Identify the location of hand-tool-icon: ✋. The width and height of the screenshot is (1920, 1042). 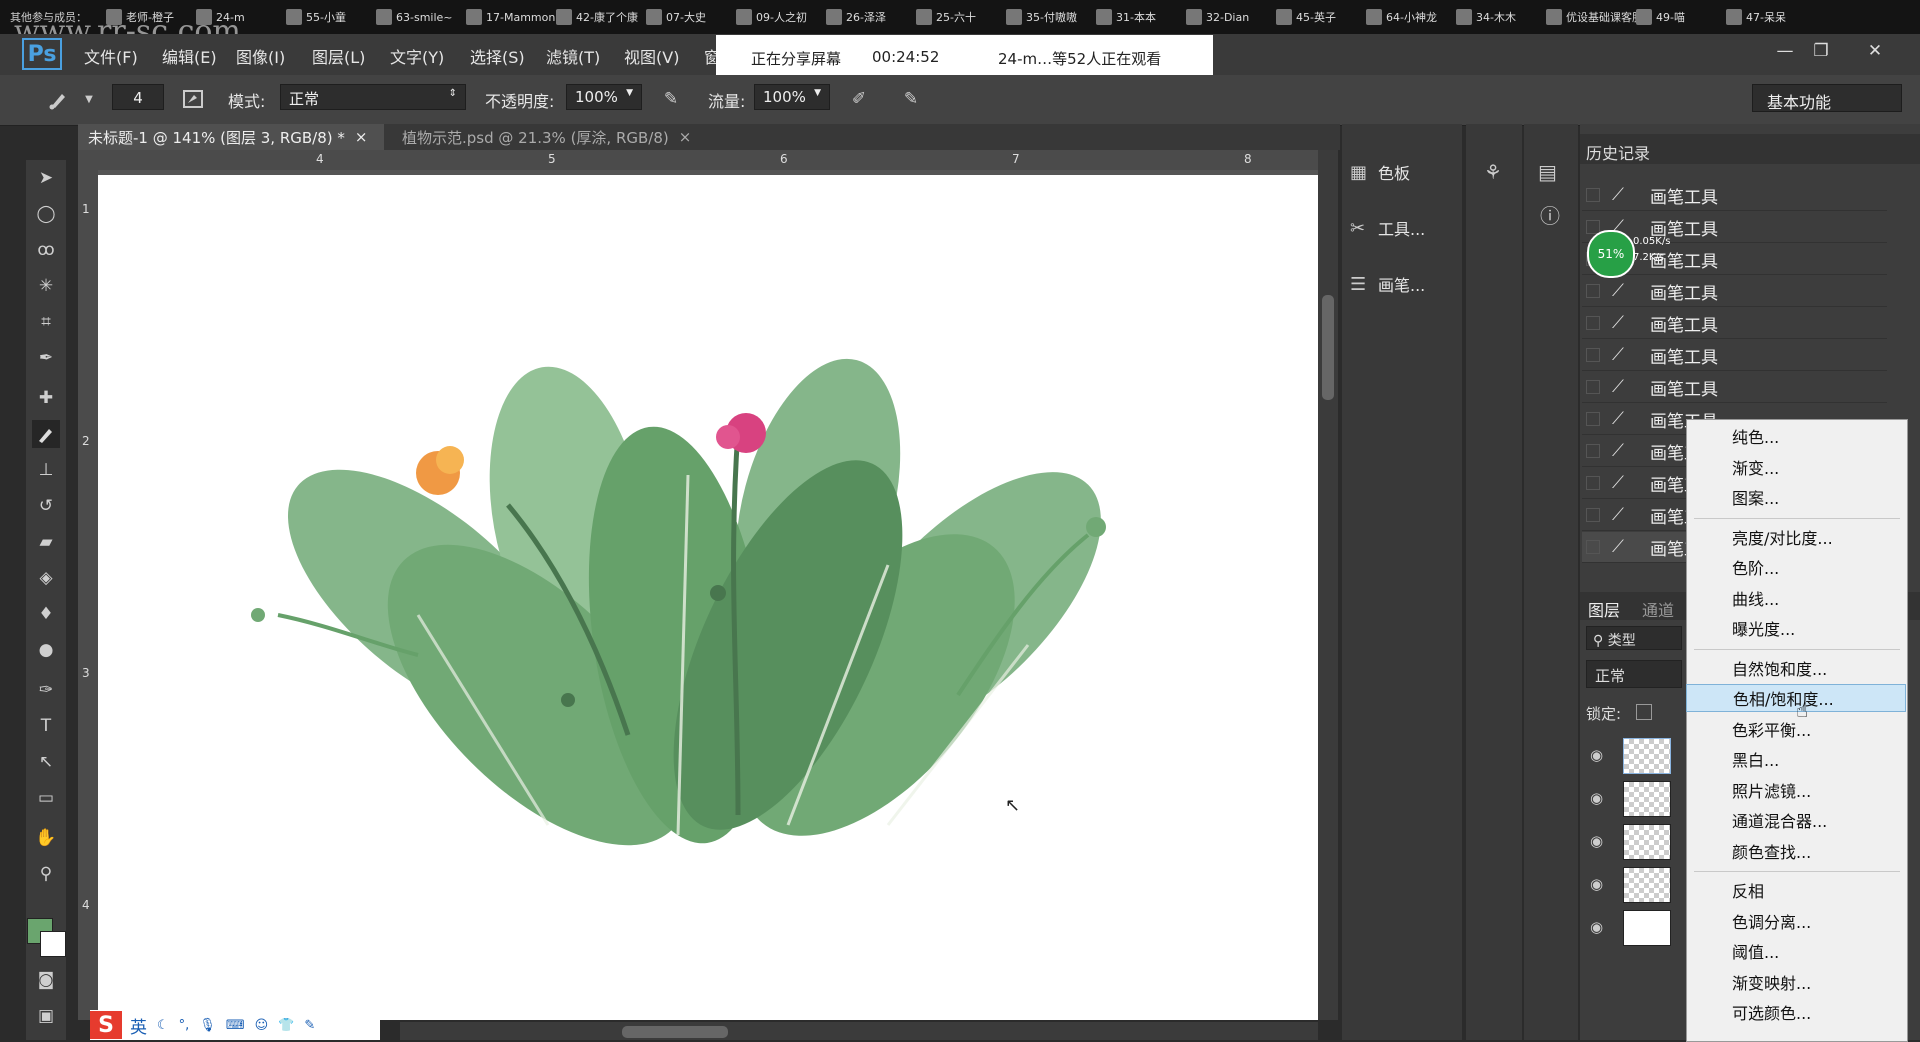
(46, 838).